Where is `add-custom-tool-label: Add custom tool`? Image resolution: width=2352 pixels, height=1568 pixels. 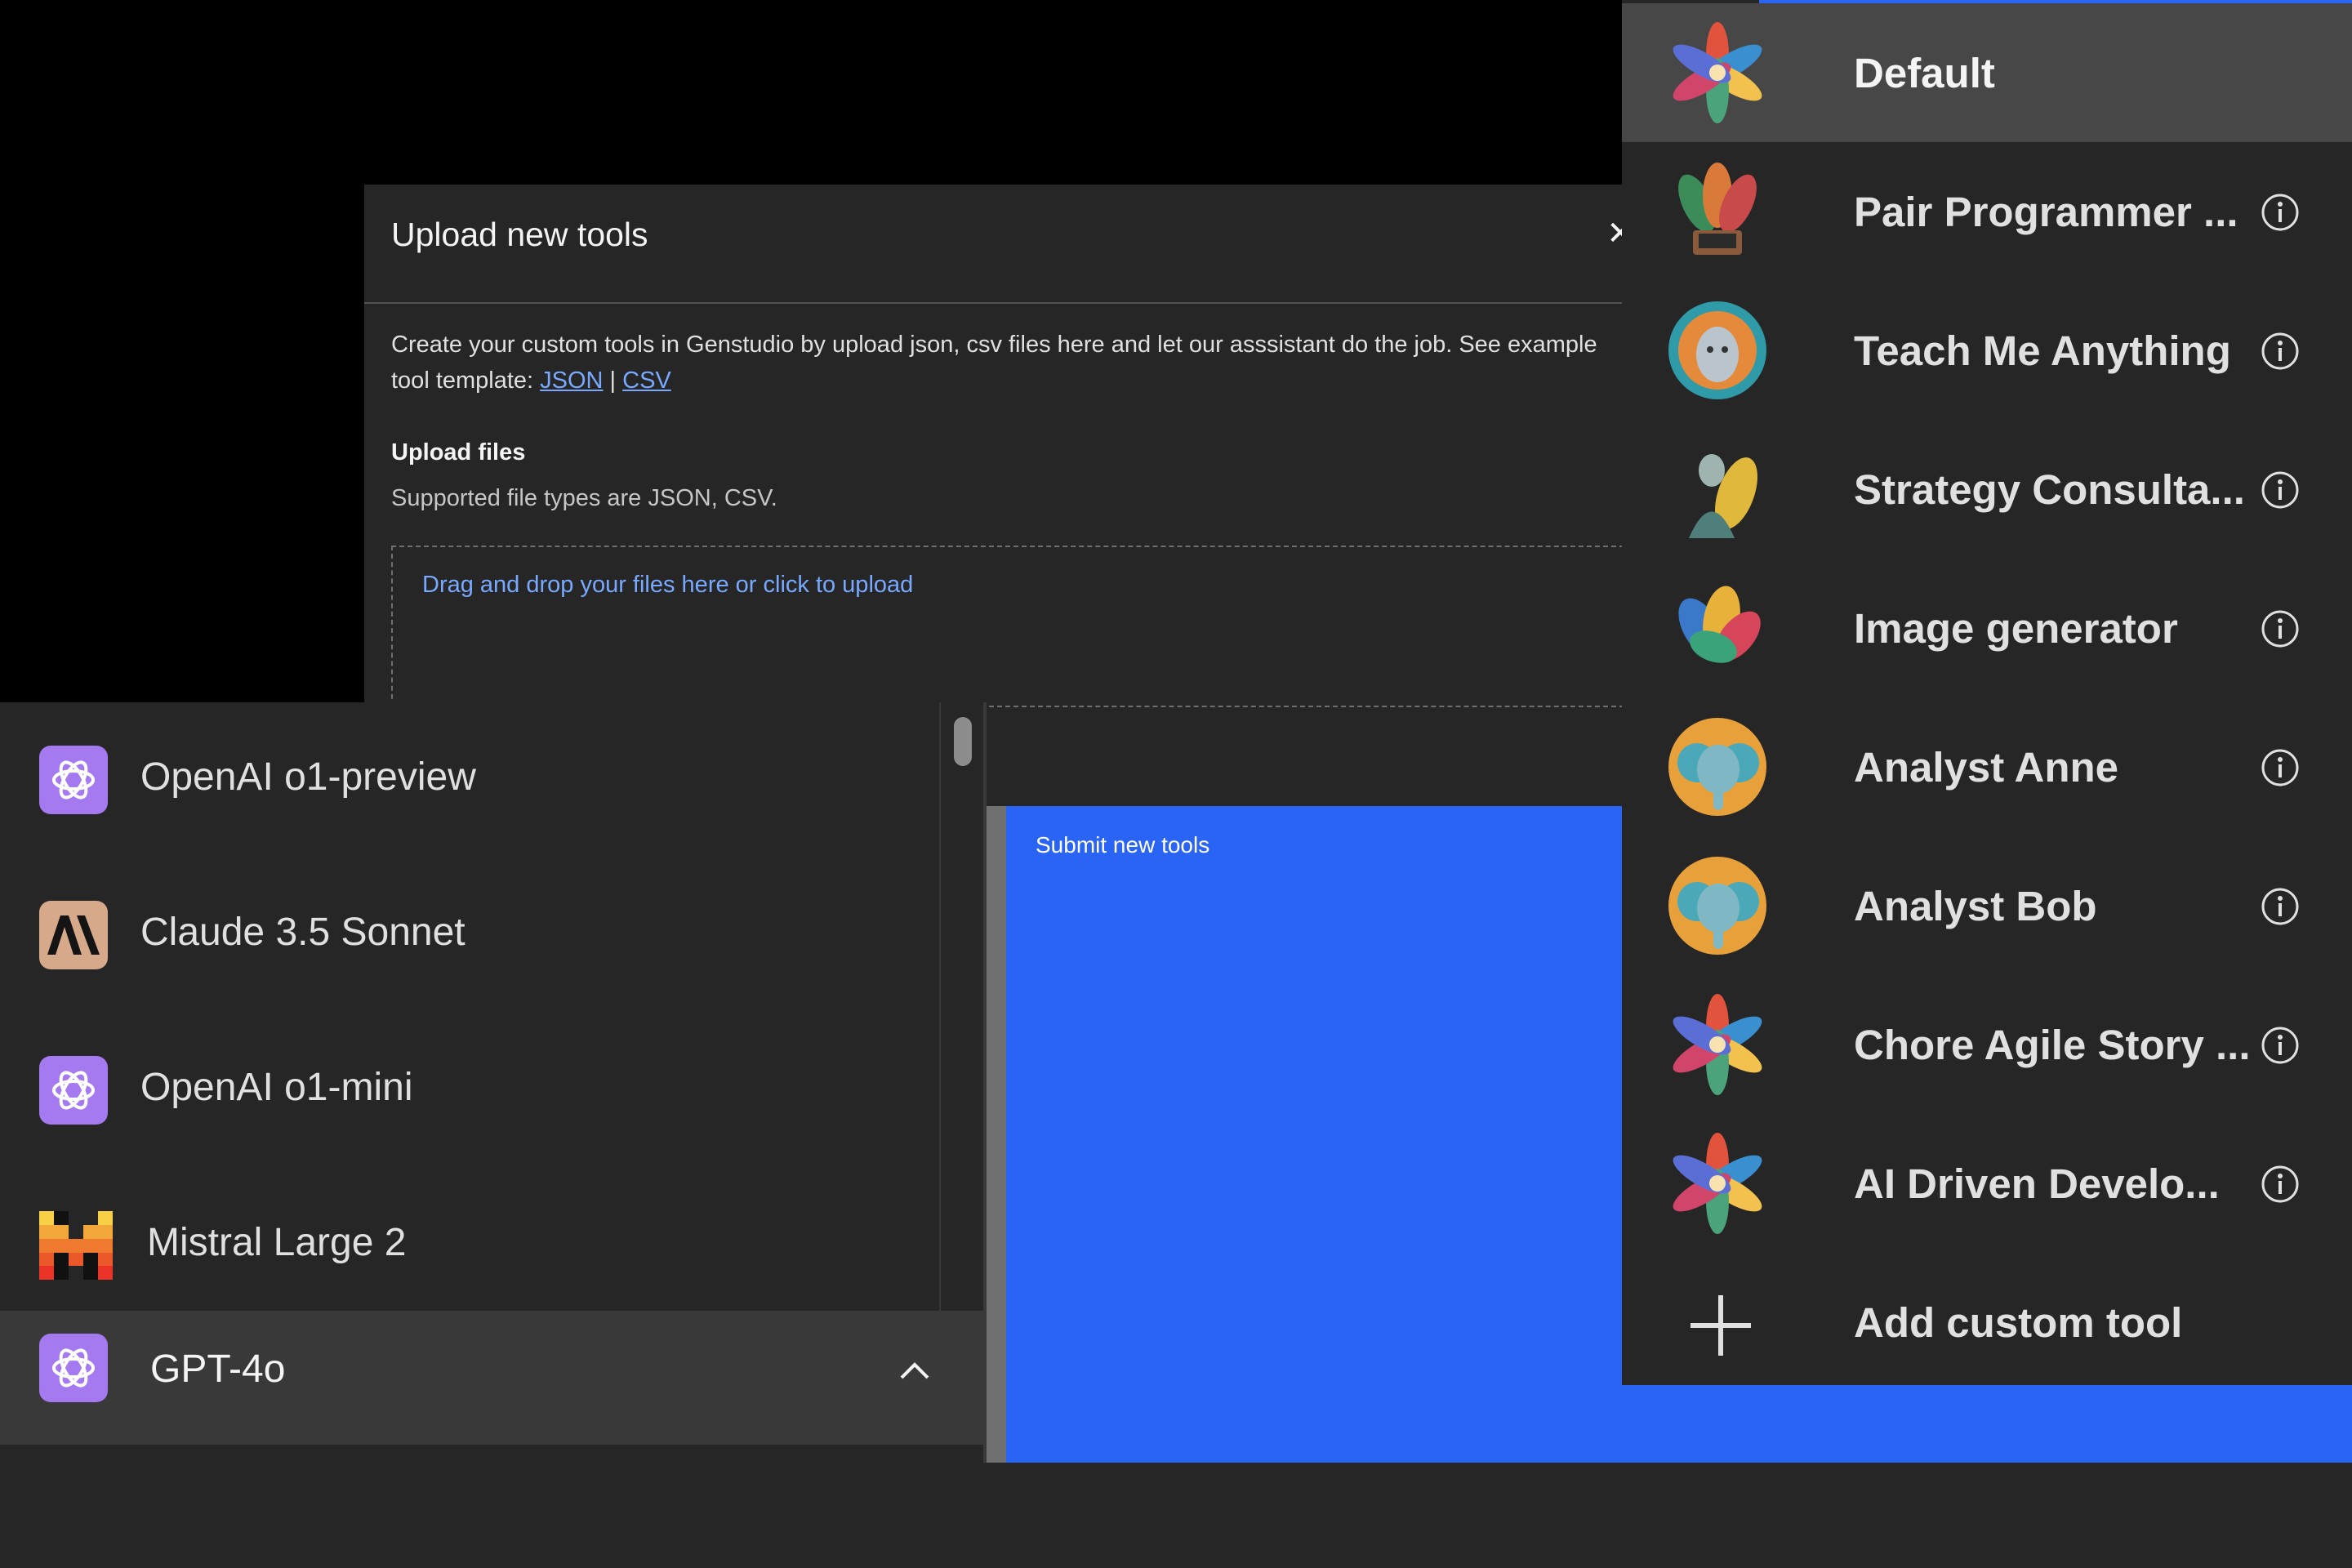 add-custom-tool-label: Add custom tool is located at coordinates (2018, 1322).